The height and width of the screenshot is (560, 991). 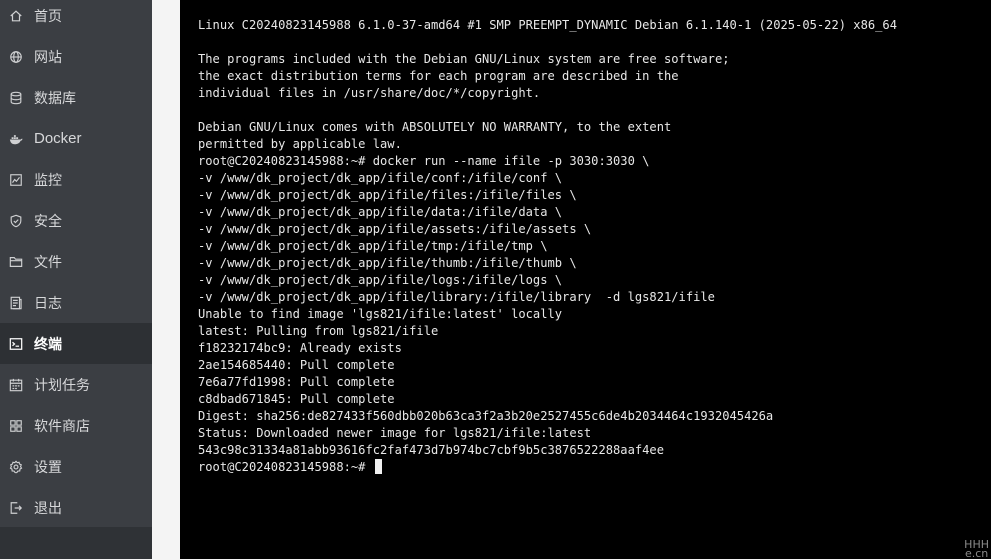 What do you see at coordinates (16, 98) in the screenshot?
I see `database-icon` at bounding box center [16, 98].